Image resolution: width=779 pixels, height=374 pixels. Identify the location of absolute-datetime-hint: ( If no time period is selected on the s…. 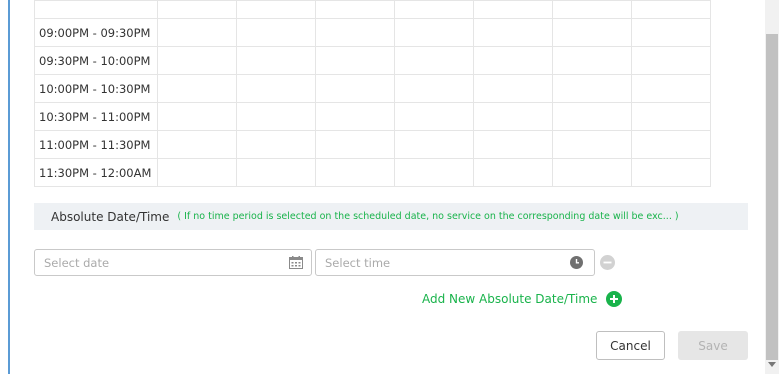
(428, 216).